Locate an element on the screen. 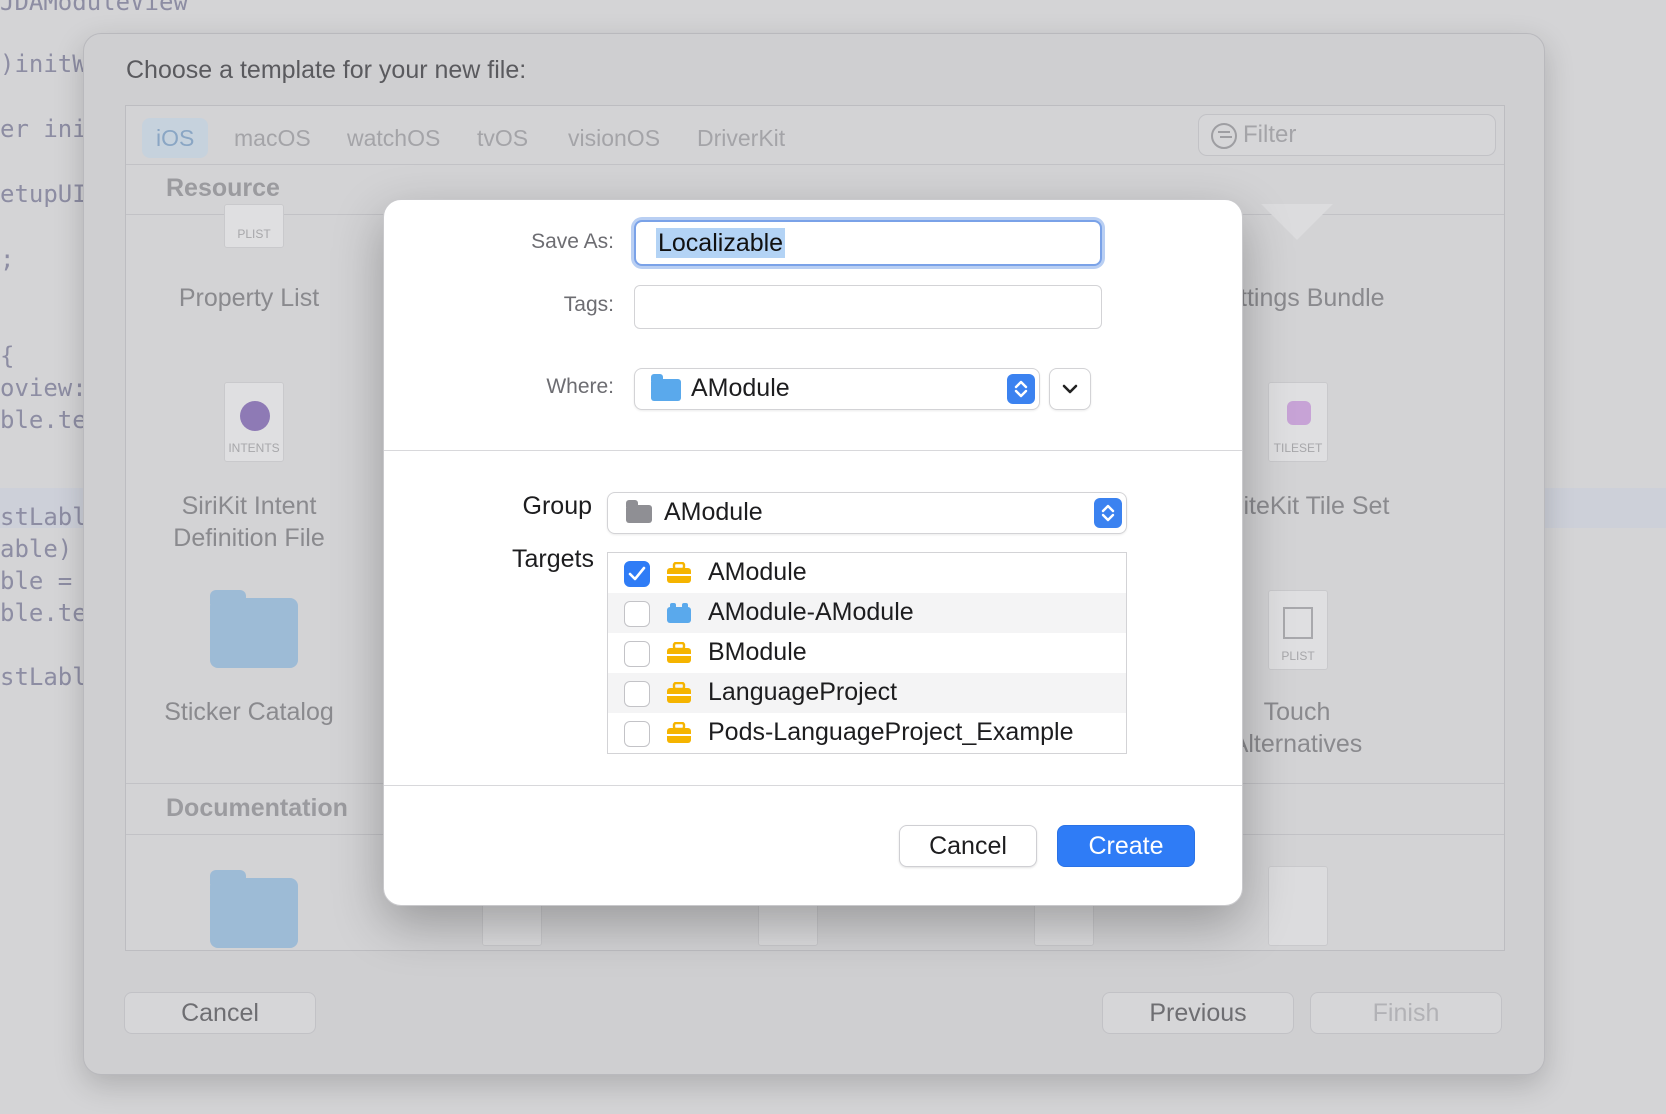 Image resolution: width=1666 pixels, height=1114 pixels. document-icon is located at coordinates (1298, 906).